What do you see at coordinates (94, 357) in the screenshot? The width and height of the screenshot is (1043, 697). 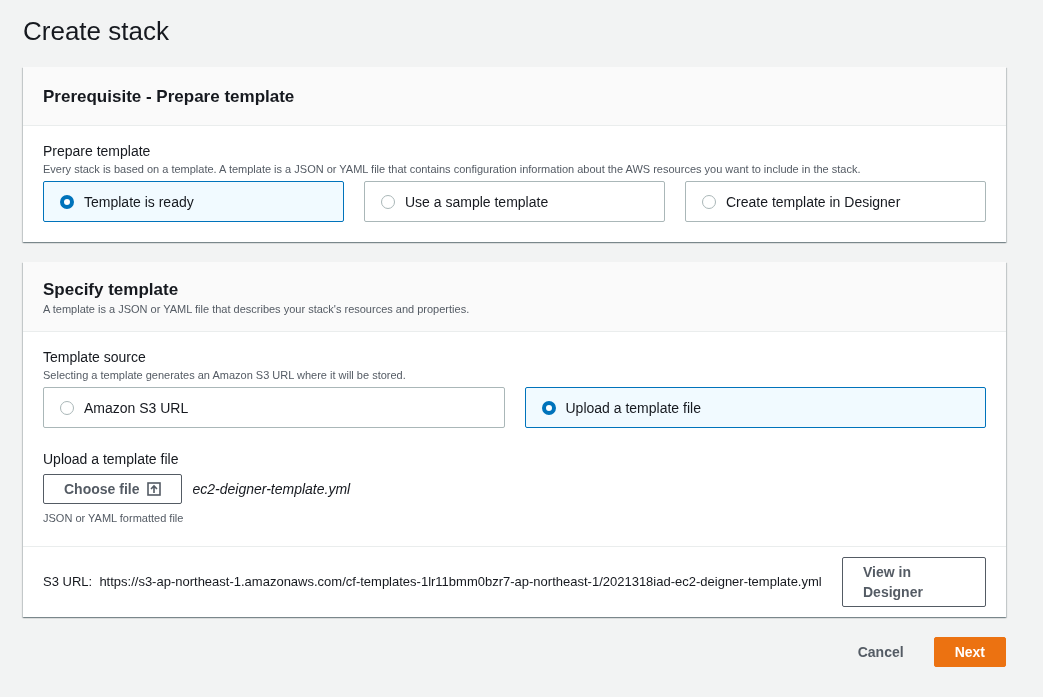 I see `field-label: Template source` at bounding box center [94, 357].